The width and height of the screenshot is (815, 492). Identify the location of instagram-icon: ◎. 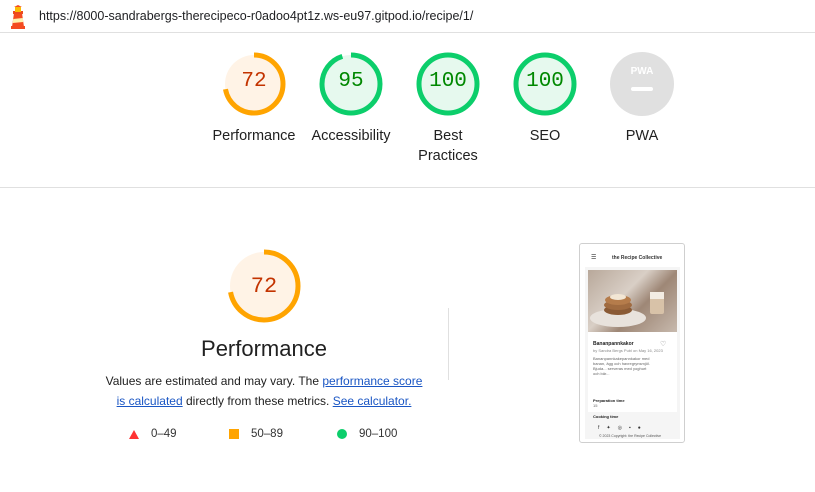
(623, 428).